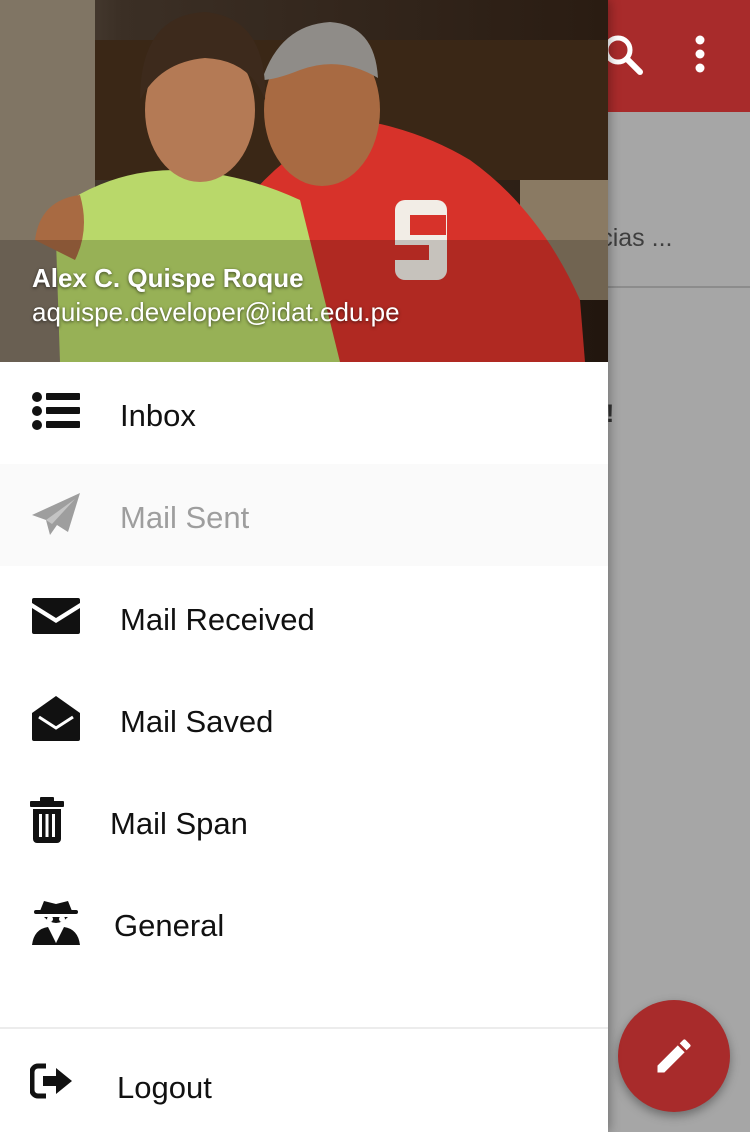 This screenshot has height=1132, width=750. What do you see at coordinates (304, 1028) in the screenshot?
I see `menu-divider` at bounding box center [304, 1028].